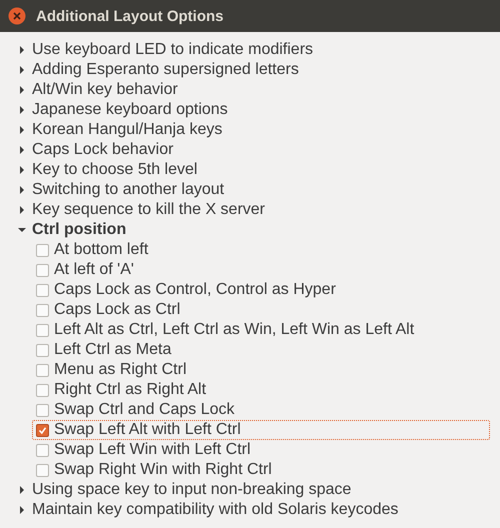  Describe the element at coordinates (261, 290) in the screenshot. I see `option-row: Caps Lock as Control, Control as Hyper` at that location.